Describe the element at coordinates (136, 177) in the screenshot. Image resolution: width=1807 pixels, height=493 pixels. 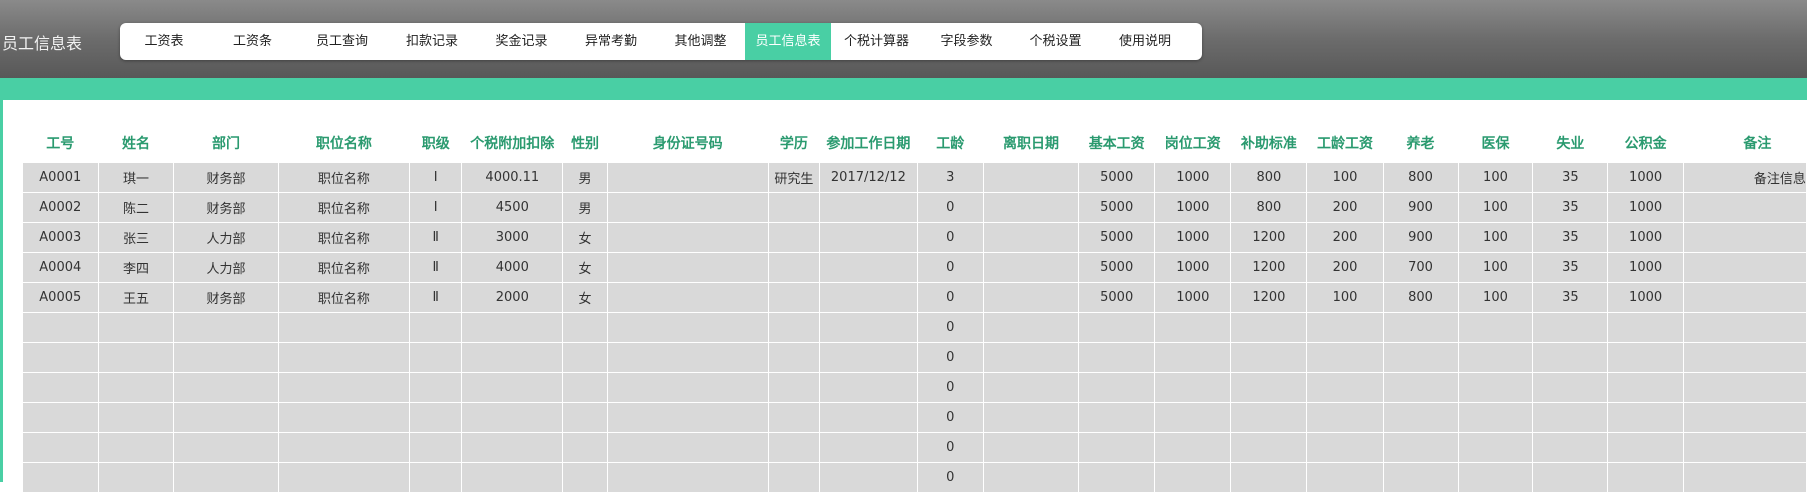
I see `table-cell: 琪一` at that location.